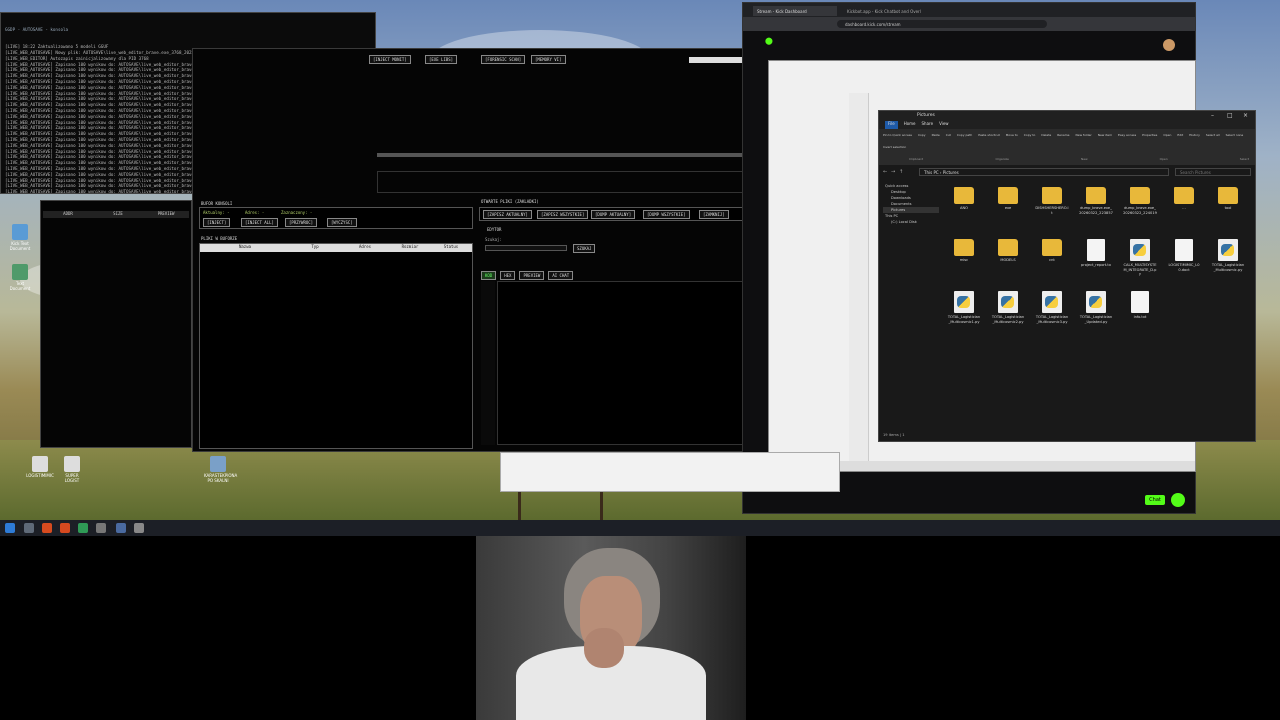 Image resolution: width=1280 pixels, height=720 pixels. What do you see at coordinates (964, 199) in the screenshot?
I see `file-item: ANO` at bounding box center [964, 199].